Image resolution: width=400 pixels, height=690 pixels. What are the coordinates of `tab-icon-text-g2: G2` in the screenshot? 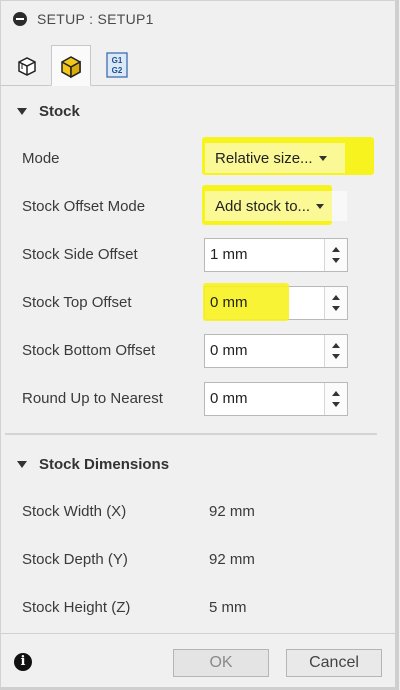 It's located at (117, 70).